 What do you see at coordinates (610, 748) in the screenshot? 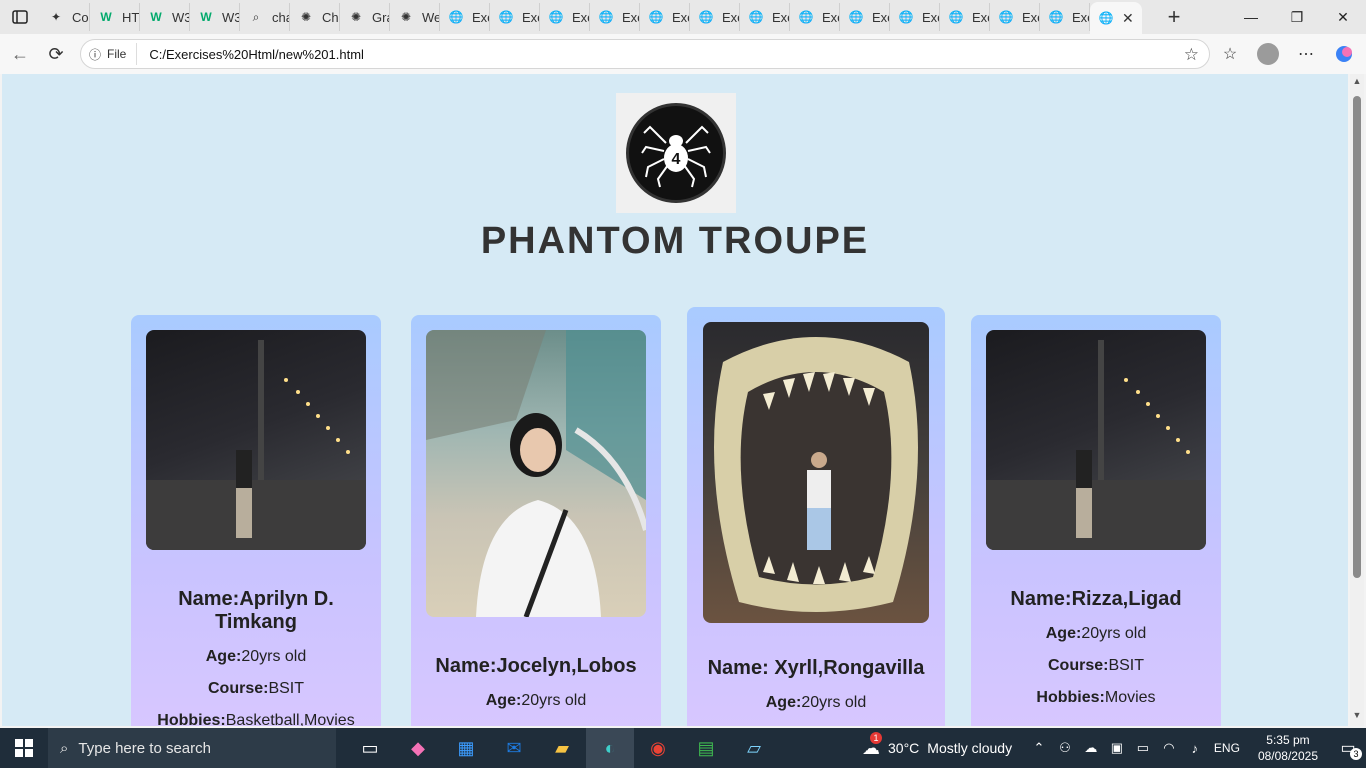
I see `edge-icon: ◐` at bounding box center [610, 748].